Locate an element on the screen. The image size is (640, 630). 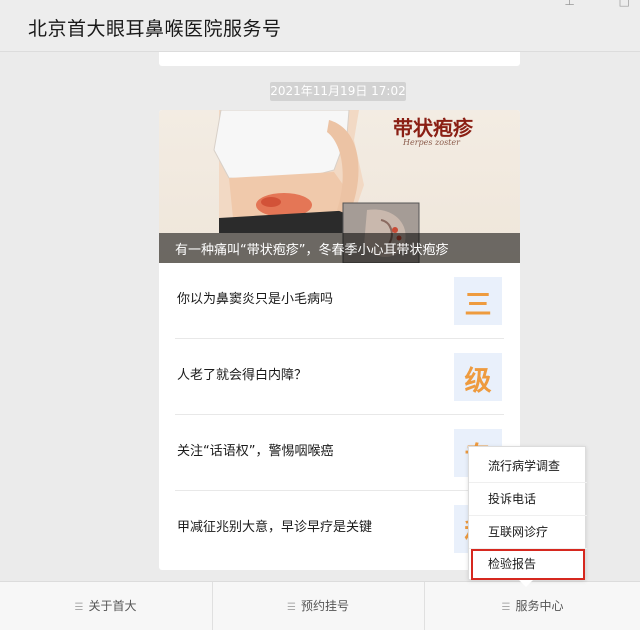
article-thumbnail: 级 is located at coordinates (478, 377).